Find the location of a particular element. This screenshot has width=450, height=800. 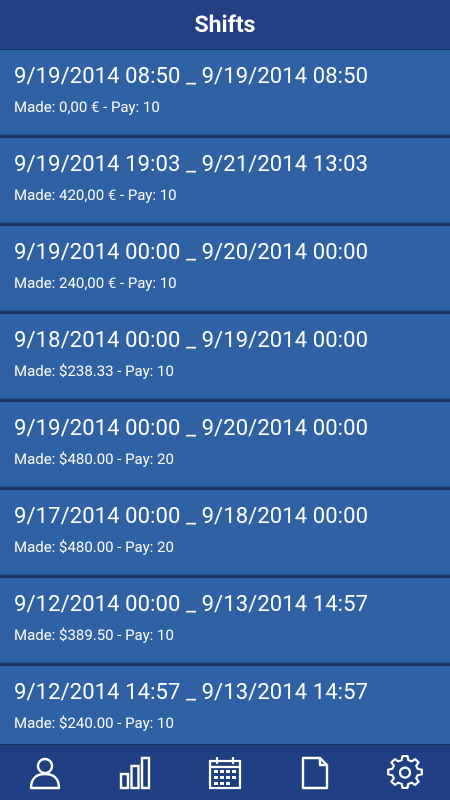

header-bar: Shifts is located at coordinates (225, 25).